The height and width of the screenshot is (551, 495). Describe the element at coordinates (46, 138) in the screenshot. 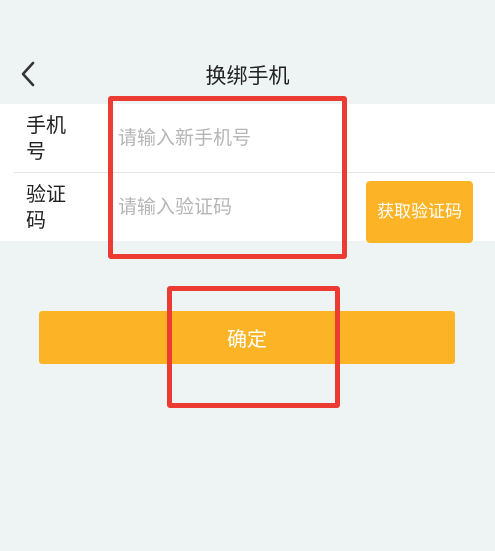

I see `phone-label: 手机号` at that location.